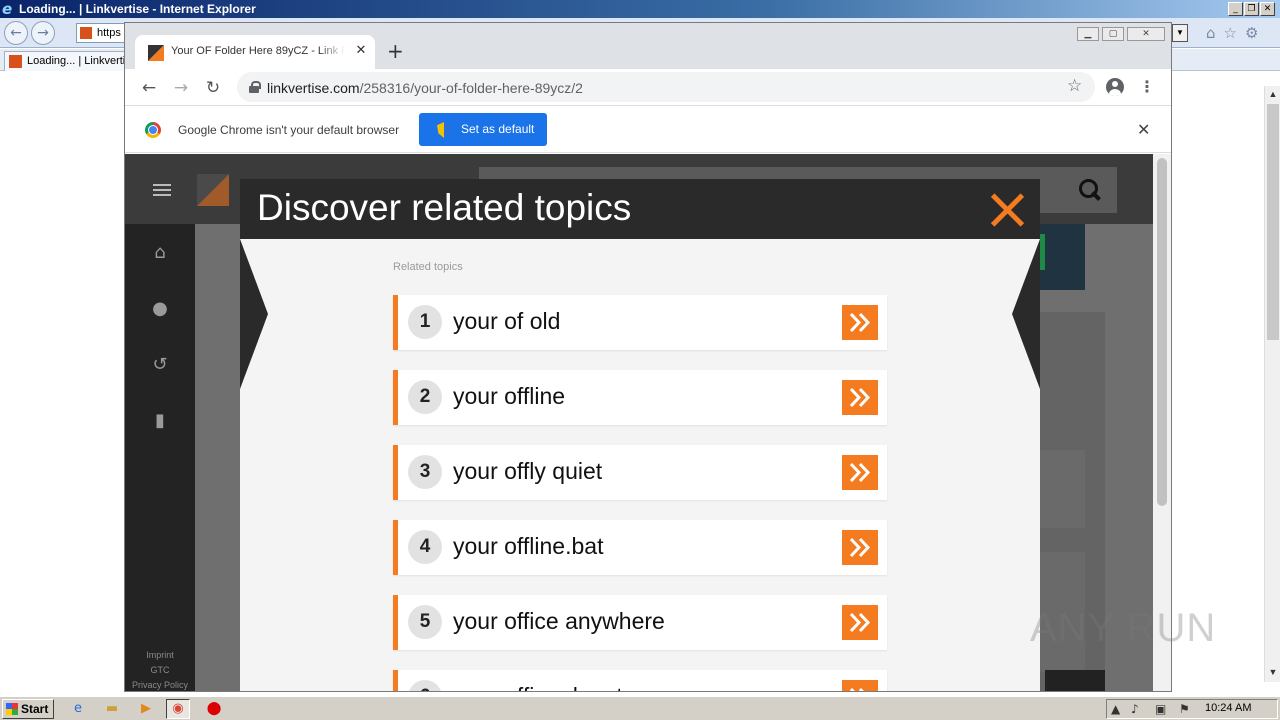 This screenshot has height=720, width=1280. What do you see at coordinates (1074, 86) in the screenshot?
I see `bookmark-star-icon: ☆` at bounding box center [1074, 86].